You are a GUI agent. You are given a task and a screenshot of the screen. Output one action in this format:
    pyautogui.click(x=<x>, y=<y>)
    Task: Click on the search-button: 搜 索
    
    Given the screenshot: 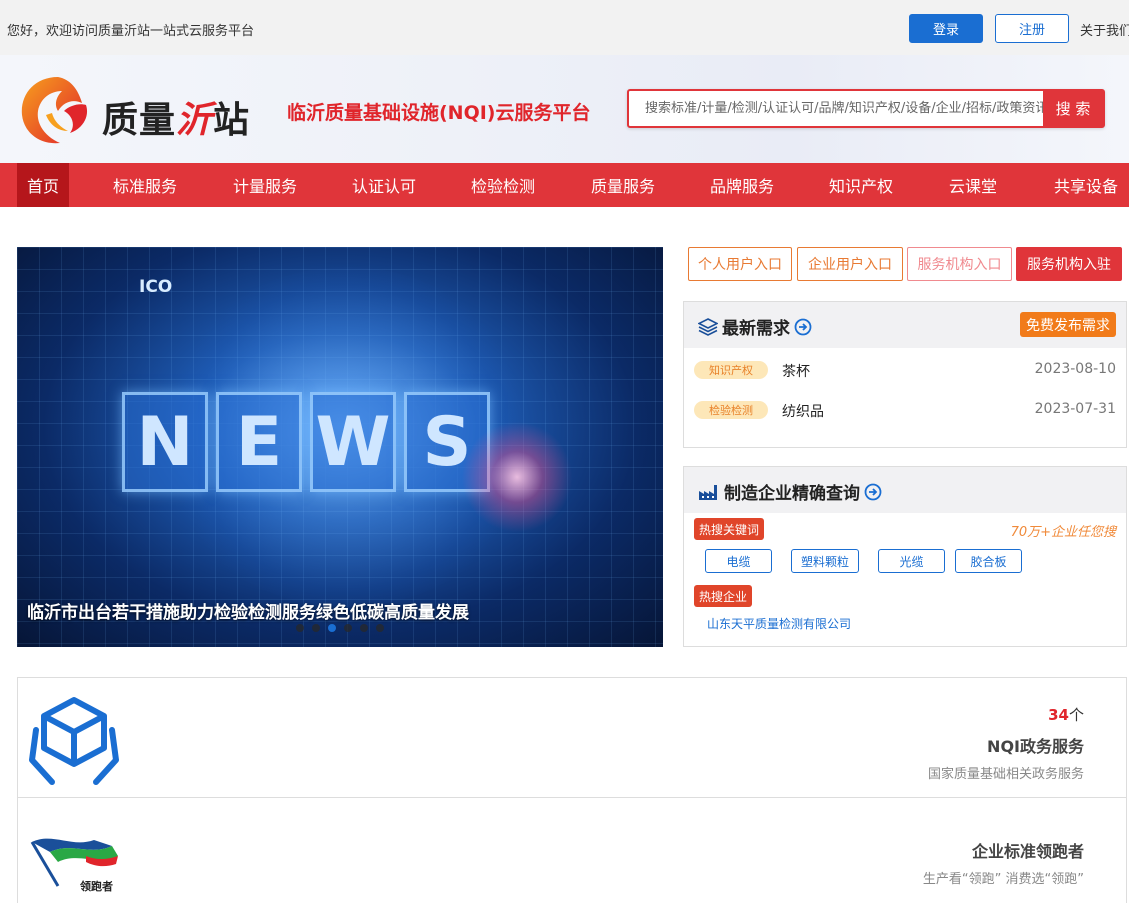 What is the action you would take?
    pyautogui.click(x=1073, y=108)
    